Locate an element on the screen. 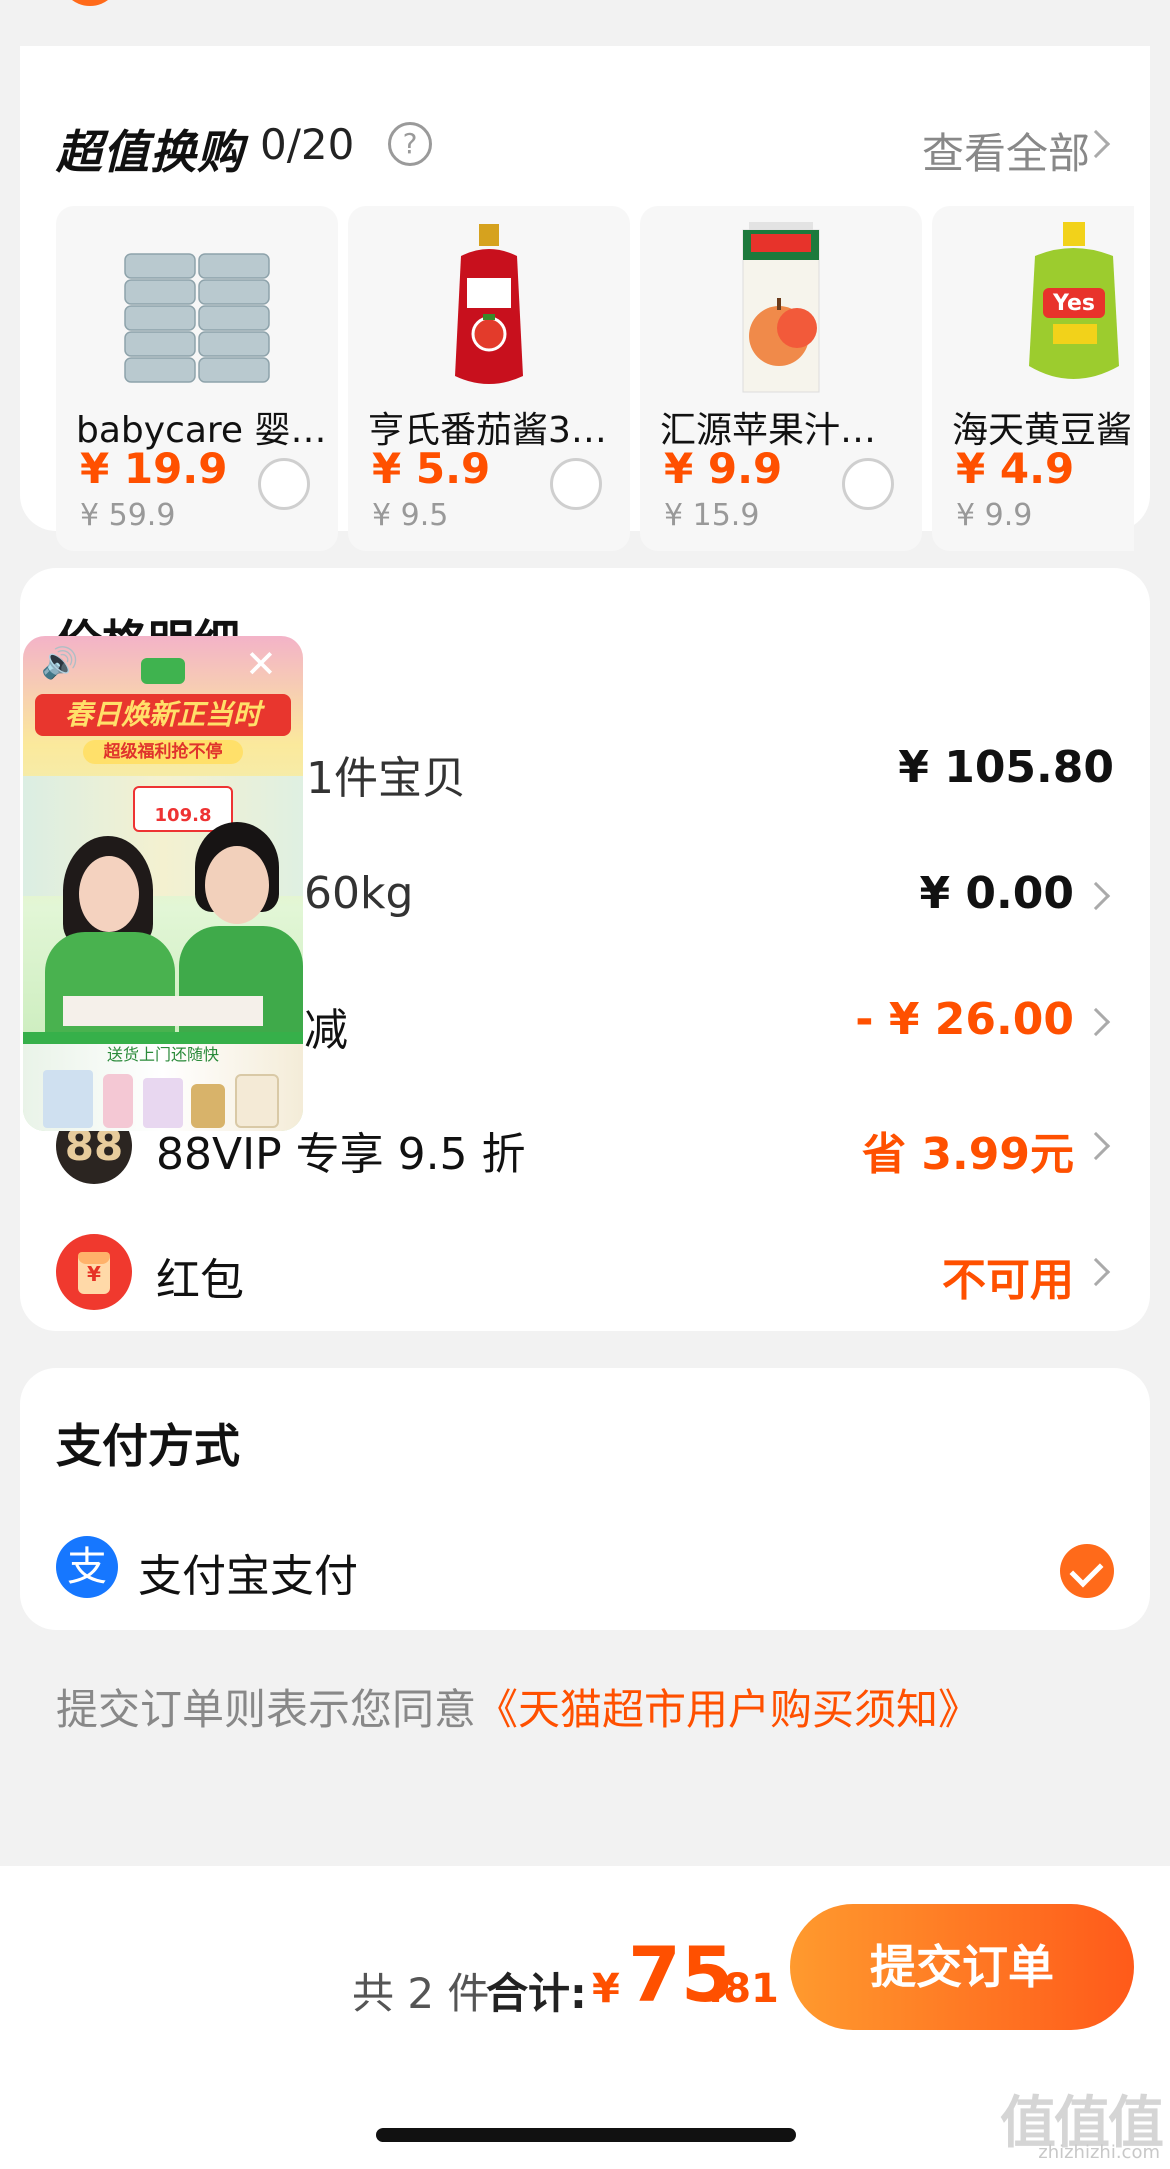 Image resolution: width=1170 pixels, height=2169 pixels. red-packet-glyph: ¥ is located at coordinates (94, 1273).